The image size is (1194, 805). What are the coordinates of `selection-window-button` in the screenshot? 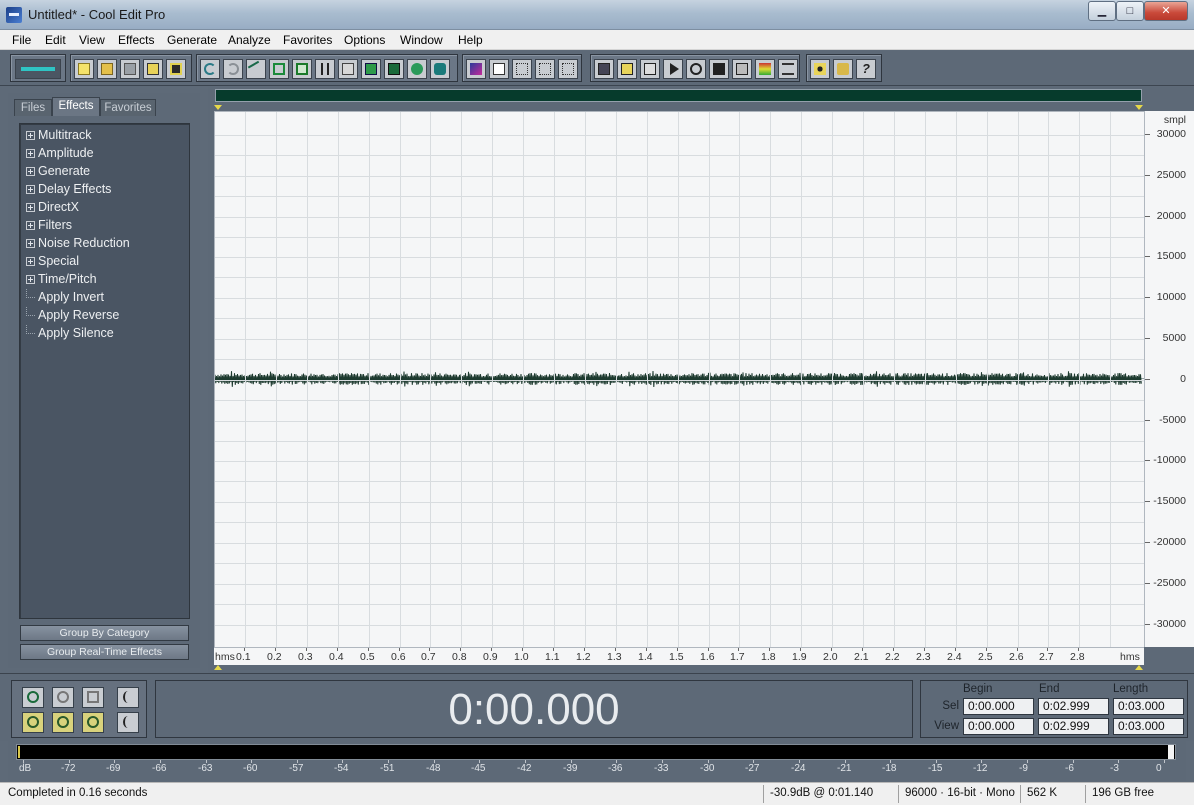 It's located at (742, 69).